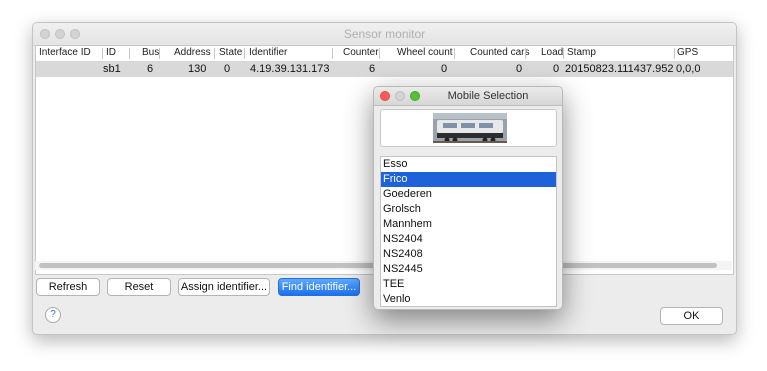 The image size is (767, 371). Describe the element at coordinates (691, 316) in the screenshot. I see `ok-button: OK` at that location.